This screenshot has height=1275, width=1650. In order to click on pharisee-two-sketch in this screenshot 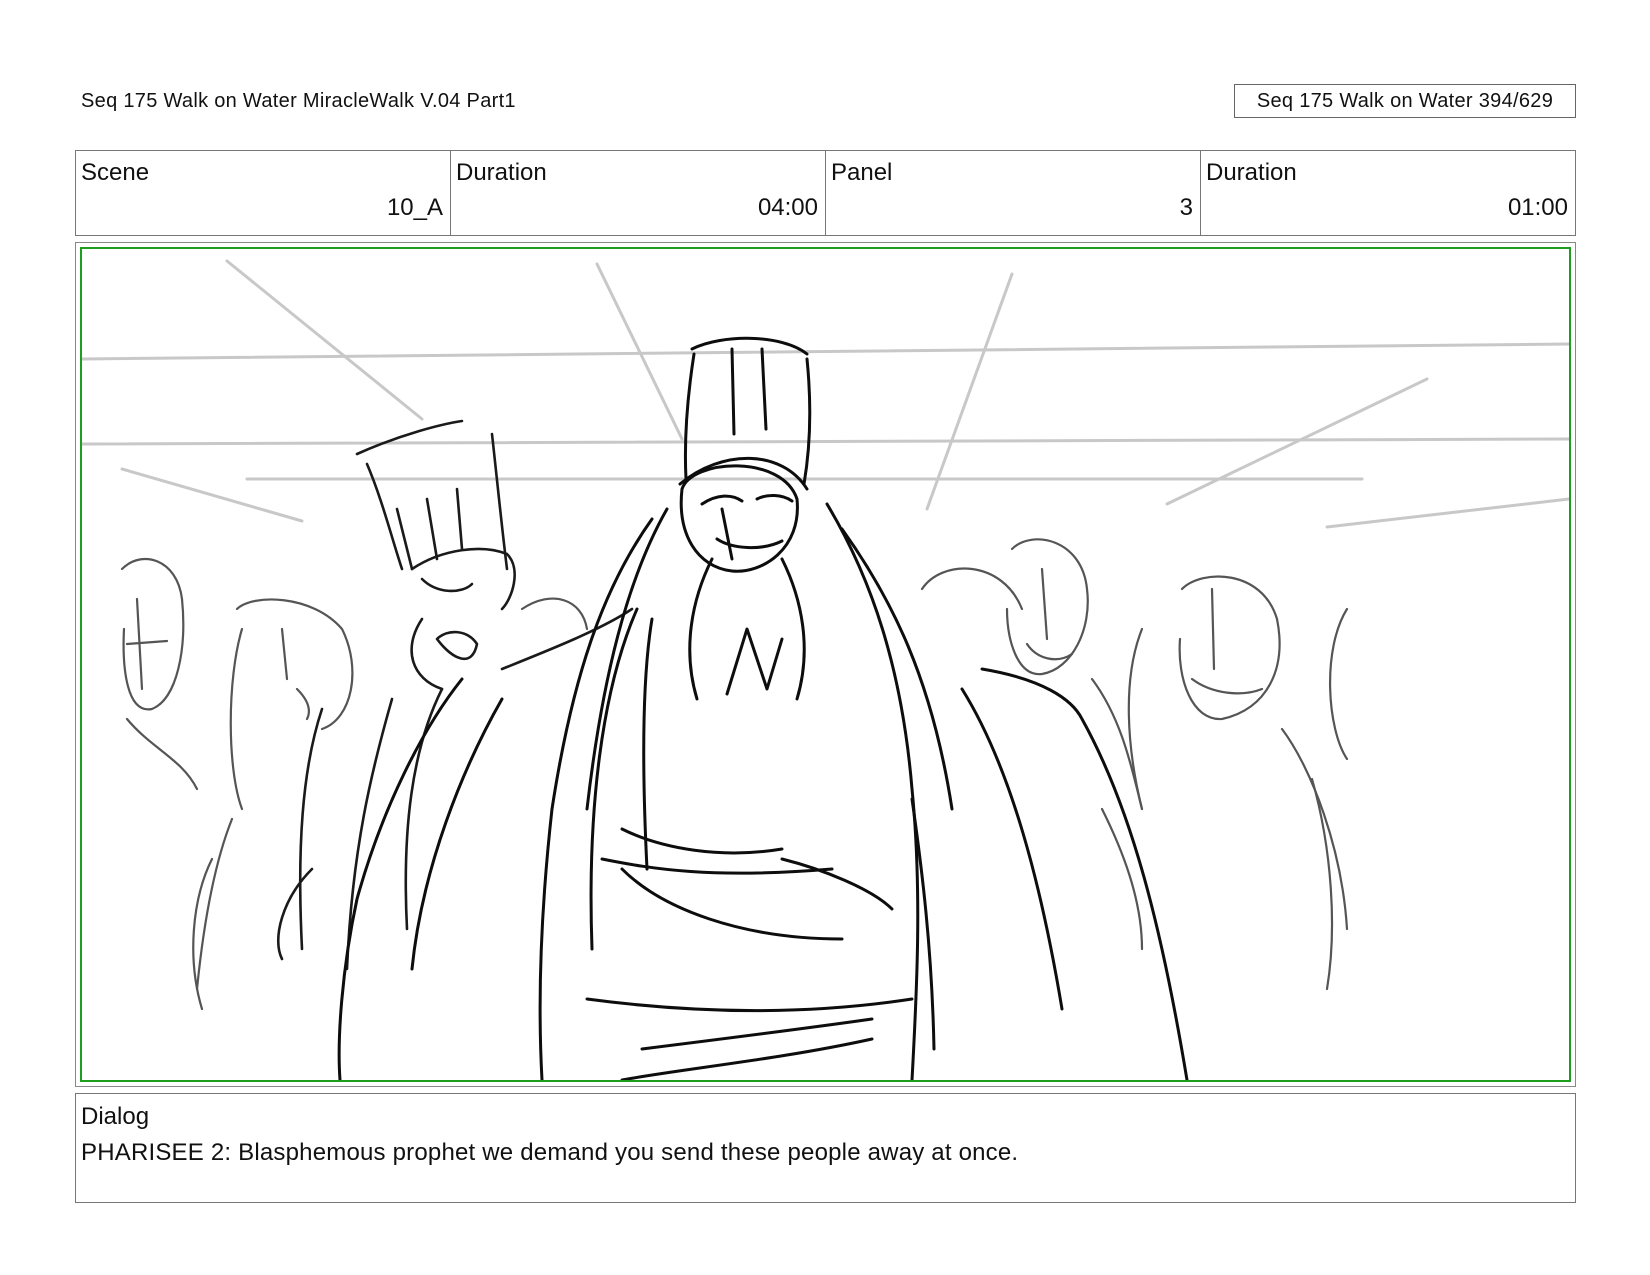, I will do `click(455, 695)`.